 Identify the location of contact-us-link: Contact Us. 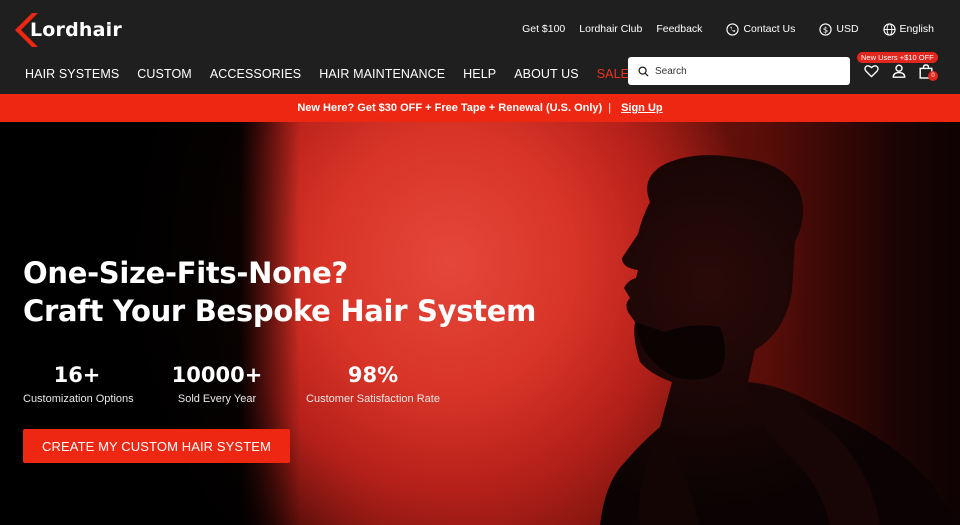
(761, 29).